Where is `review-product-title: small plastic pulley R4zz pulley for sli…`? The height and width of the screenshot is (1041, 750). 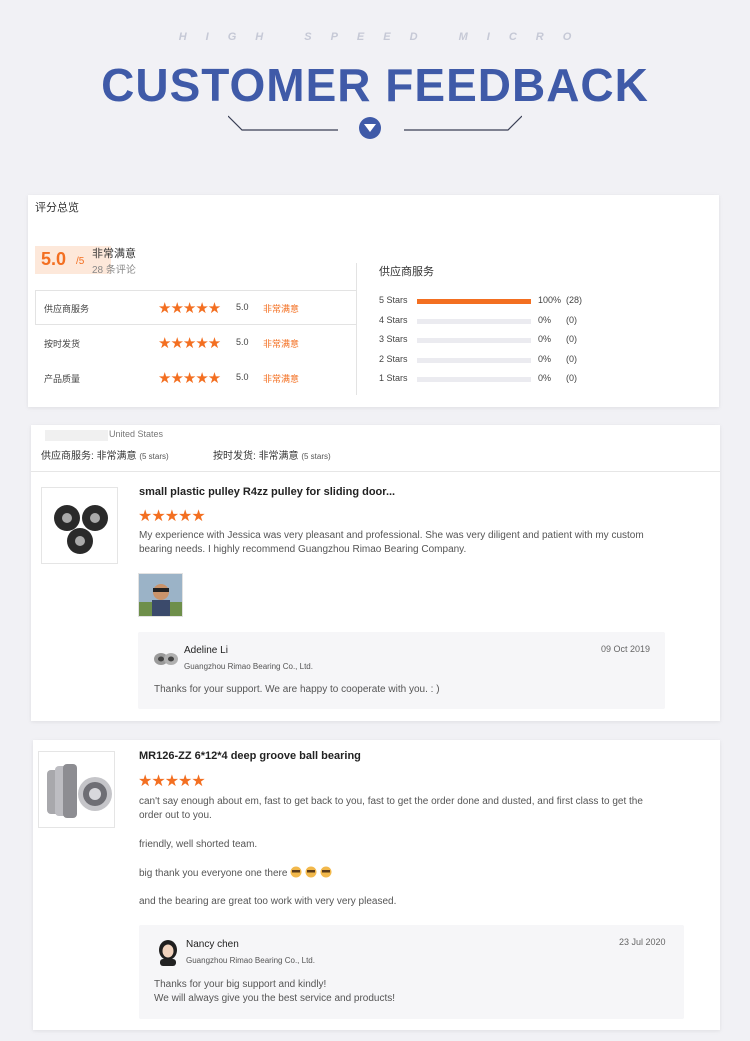 review-product-title: small plastic pulley R4zz pulley for sli… is located at coordinates (267, 492).